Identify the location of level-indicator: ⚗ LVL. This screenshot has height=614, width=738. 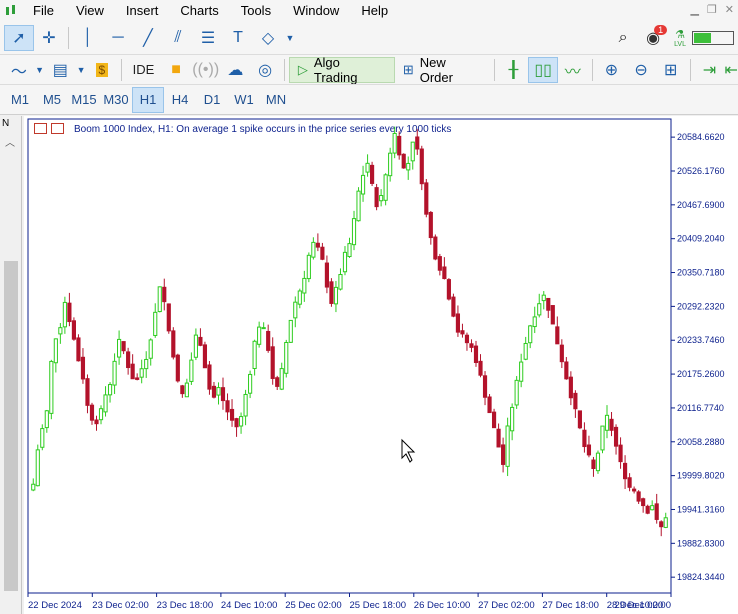
(680, 38).